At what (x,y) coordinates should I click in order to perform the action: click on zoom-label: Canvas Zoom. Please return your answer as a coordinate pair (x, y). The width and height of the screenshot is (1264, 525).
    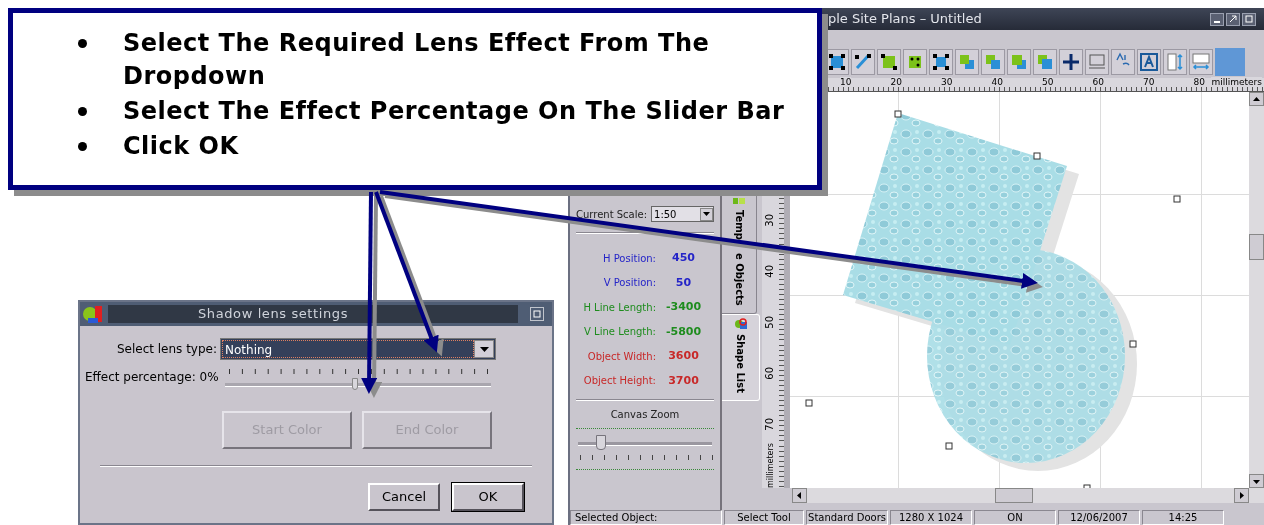
    Looking at the image, I should click on (645, 415).